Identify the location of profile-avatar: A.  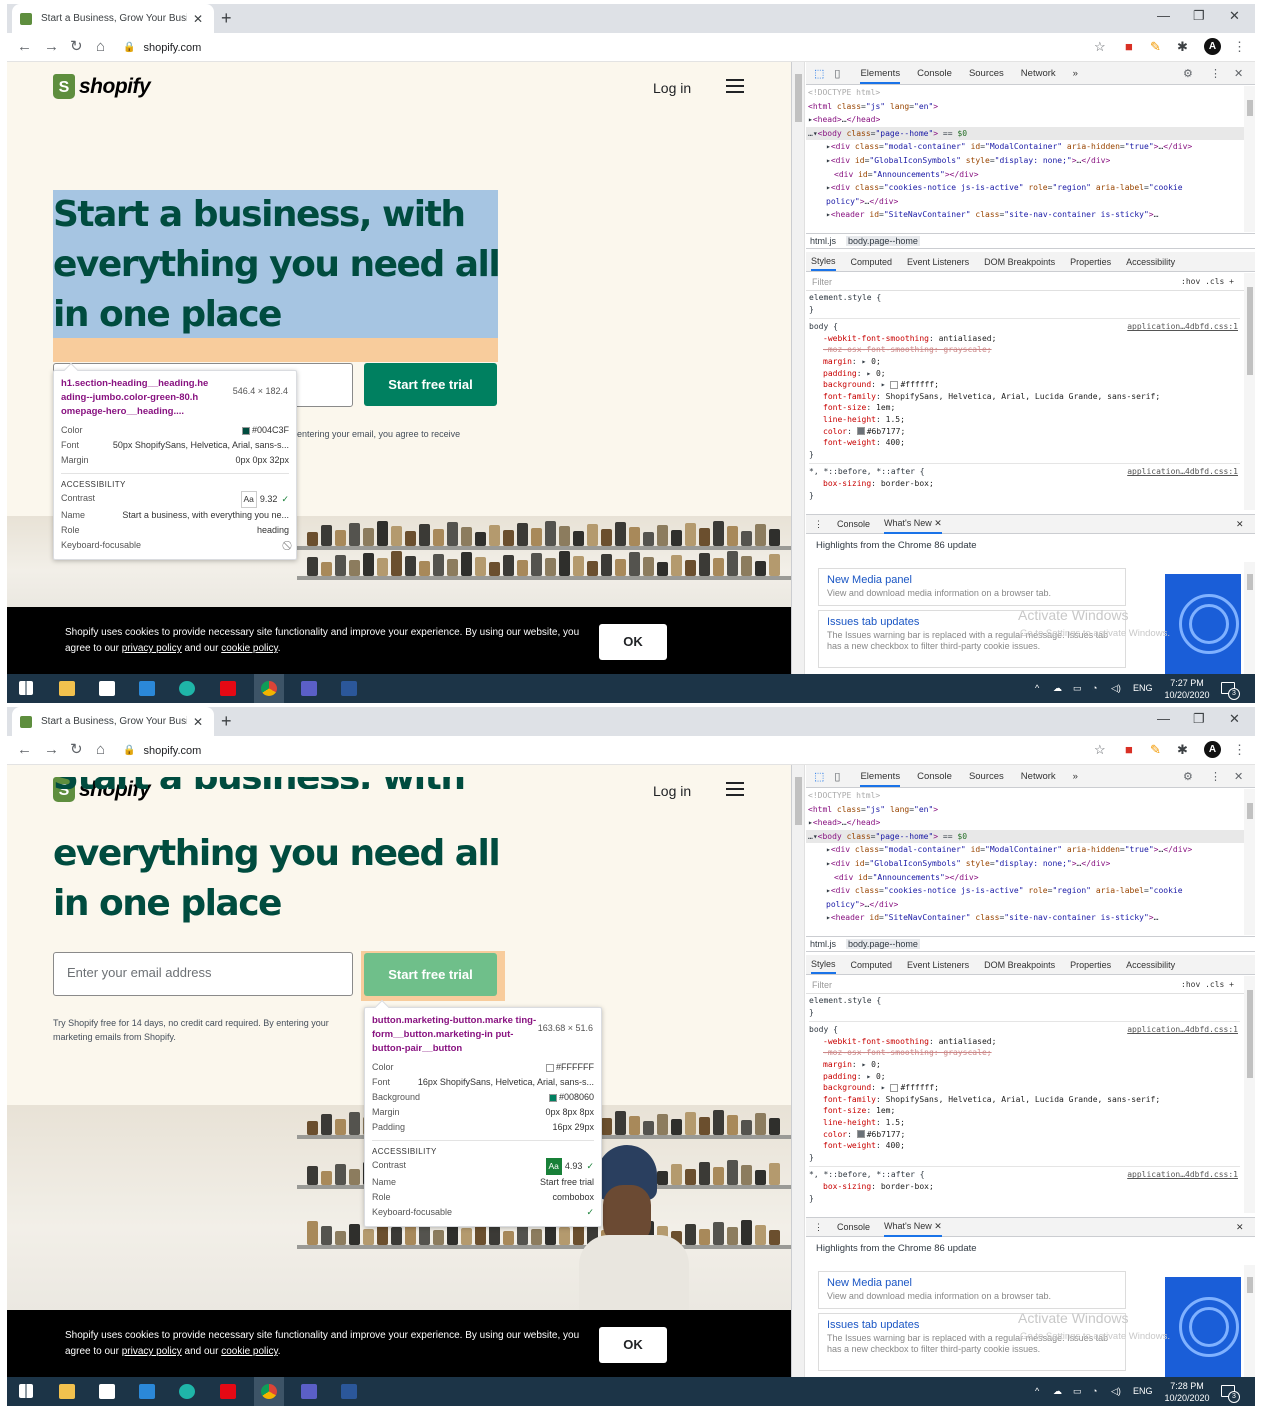
(1212, 749).